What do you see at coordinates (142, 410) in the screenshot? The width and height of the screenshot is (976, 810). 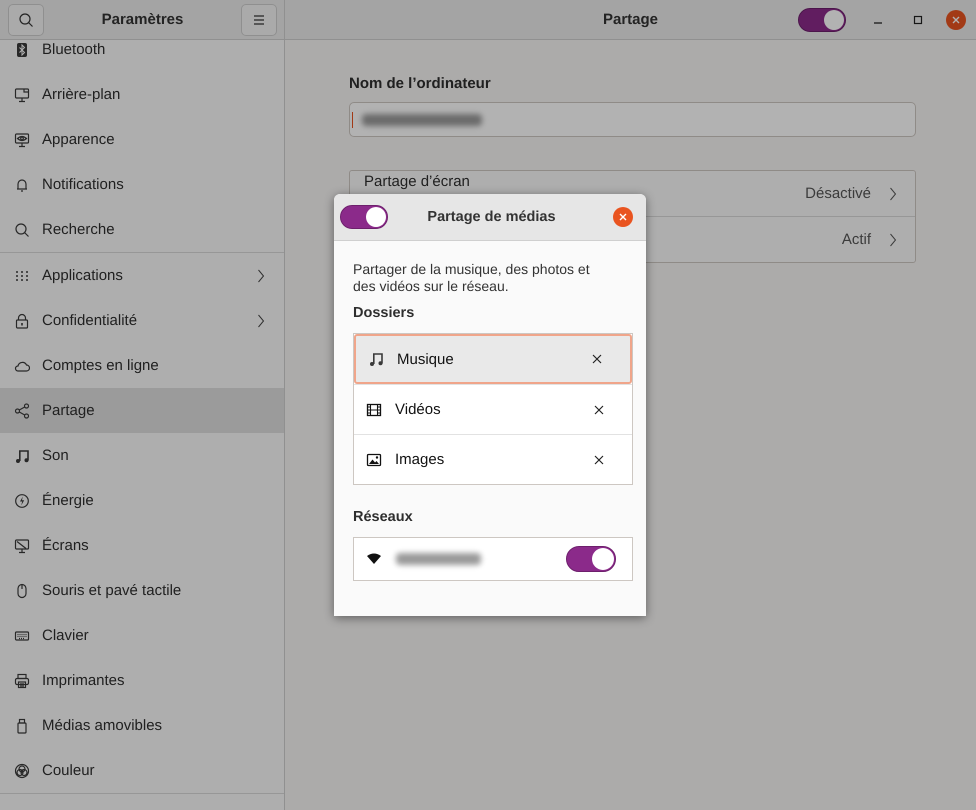 I see `sidebar-item: Partage` at bounding box center [142, 410].